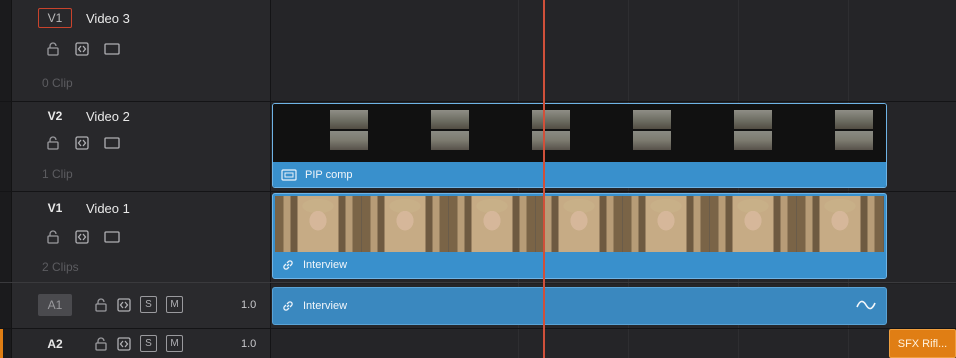 This screenshot has height=358, width=956. I want to click on clip-interview-audio: Interview, so click(579, 306).